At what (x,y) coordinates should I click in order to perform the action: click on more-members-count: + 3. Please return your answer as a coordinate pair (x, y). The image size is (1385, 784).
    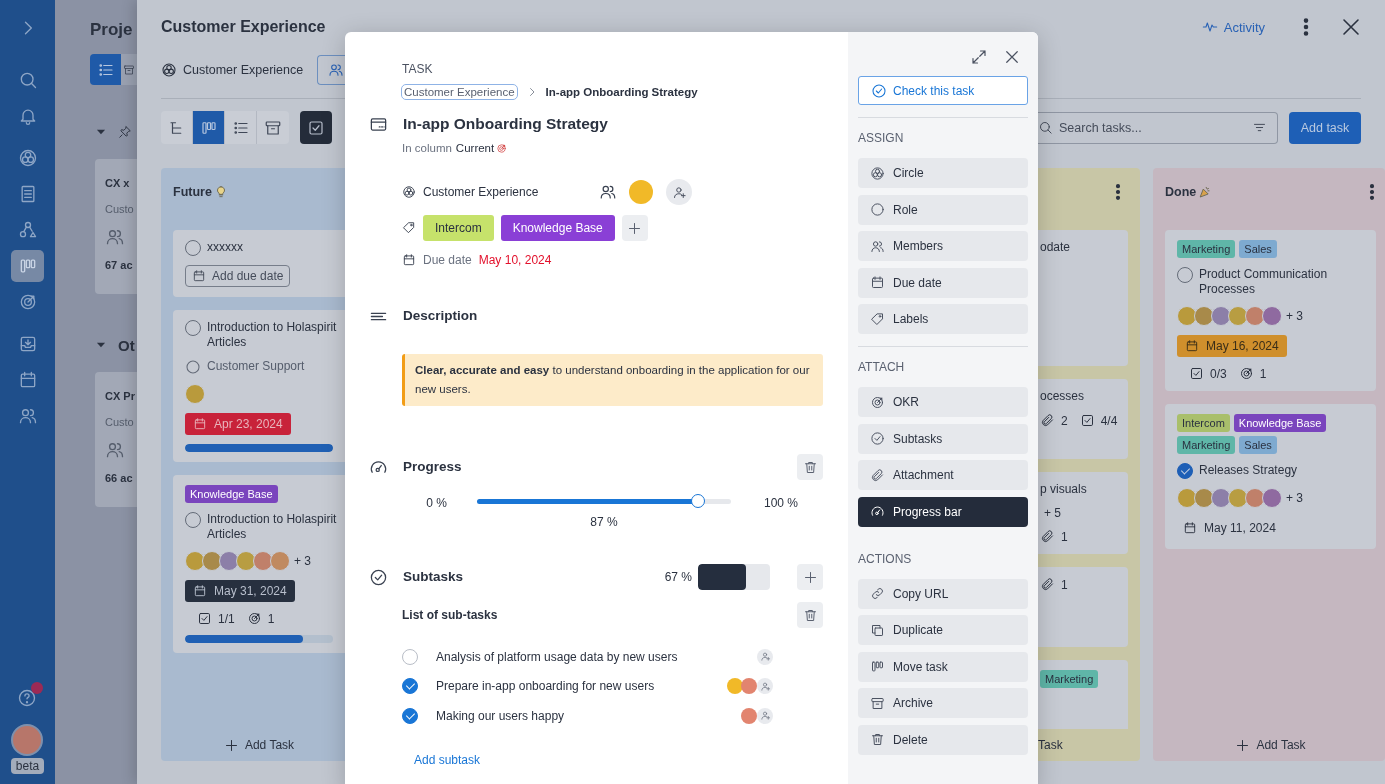
    Looking at the image, I should click on (1294, 498).